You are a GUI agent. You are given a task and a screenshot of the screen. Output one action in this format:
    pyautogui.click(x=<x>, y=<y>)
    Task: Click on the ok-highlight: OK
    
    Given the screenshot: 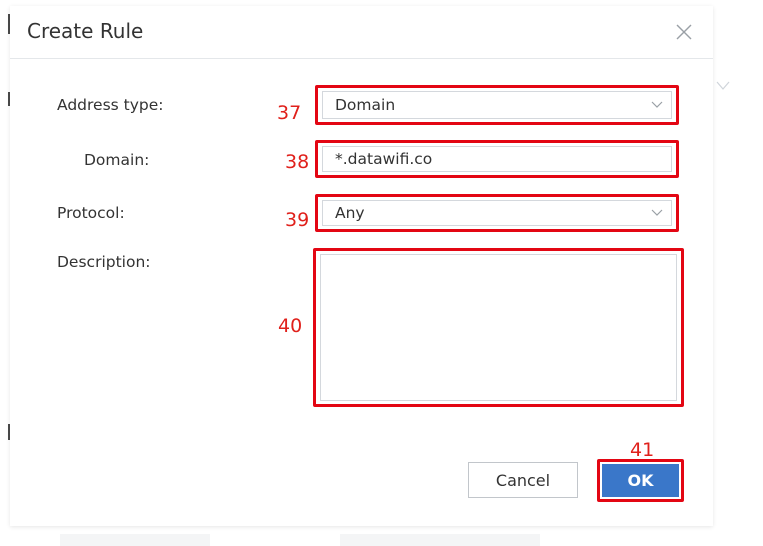 What is the action you would take?
    pyautogui.click(x=640, y=480)
    